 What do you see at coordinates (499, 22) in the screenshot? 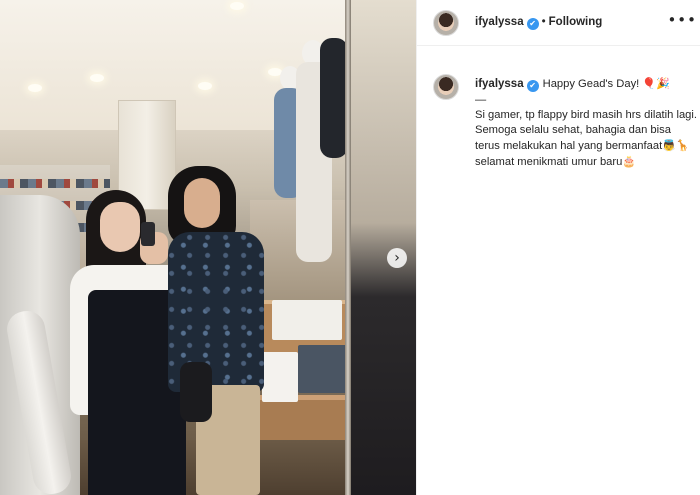
I see `header-username: ifyalyssa` at bounding box center [499, 22].